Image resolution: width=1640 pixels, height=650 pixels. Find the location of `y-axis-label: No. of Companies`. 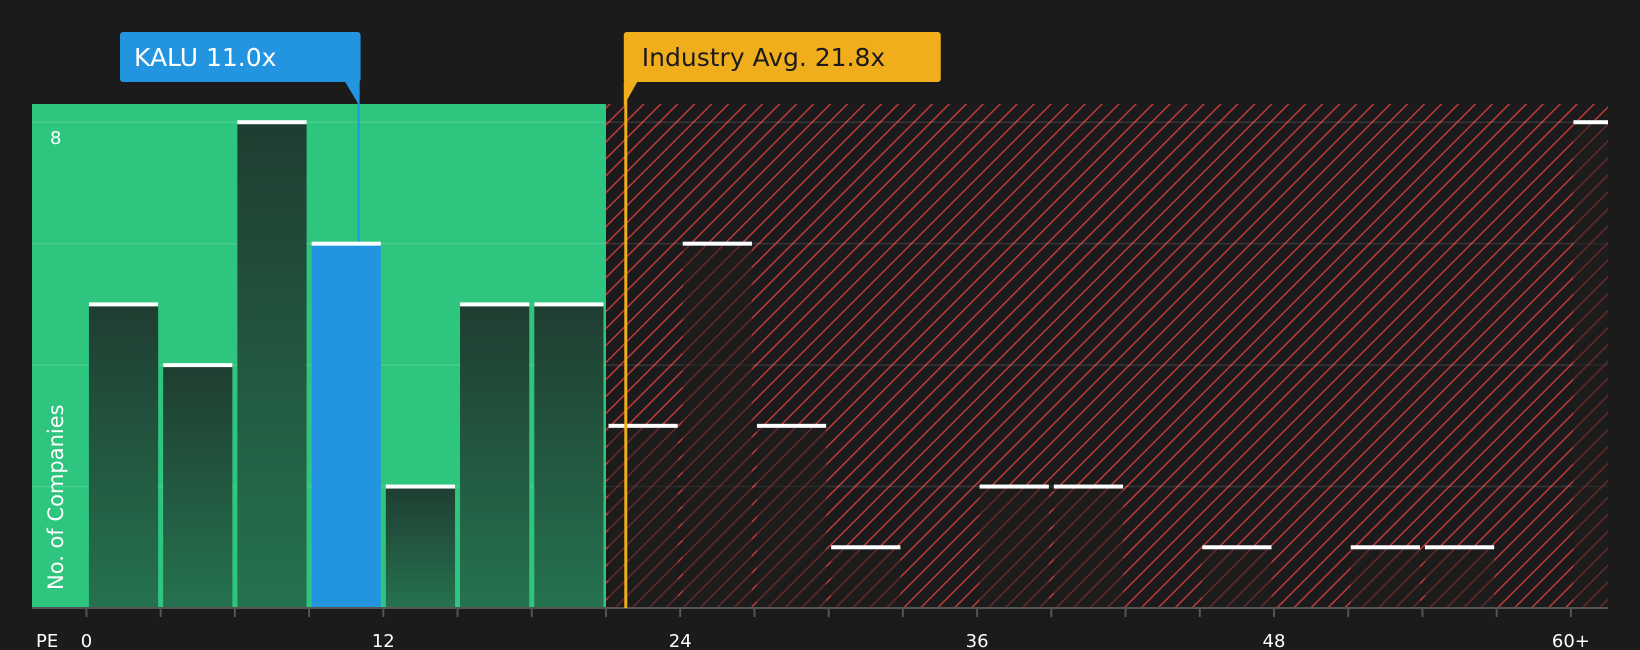

y-axis-label: No. of Companies is located at coordinates (56, 497).